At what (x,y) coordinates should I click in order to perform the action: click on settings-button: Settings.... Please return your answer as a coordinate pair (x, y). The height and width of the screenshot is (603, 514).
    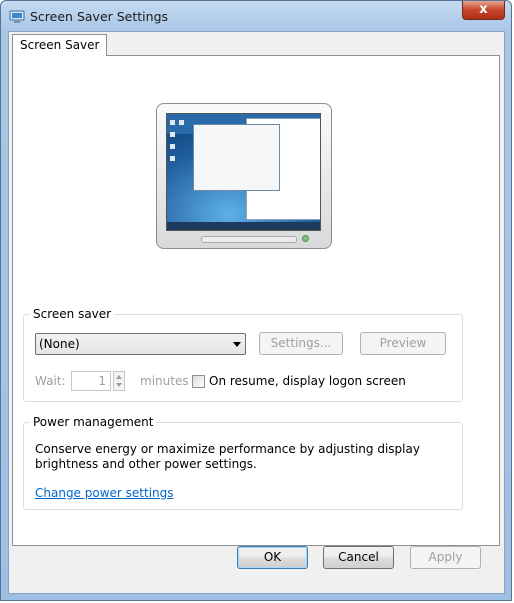
    Looking at the image, I should click on (301, 343).